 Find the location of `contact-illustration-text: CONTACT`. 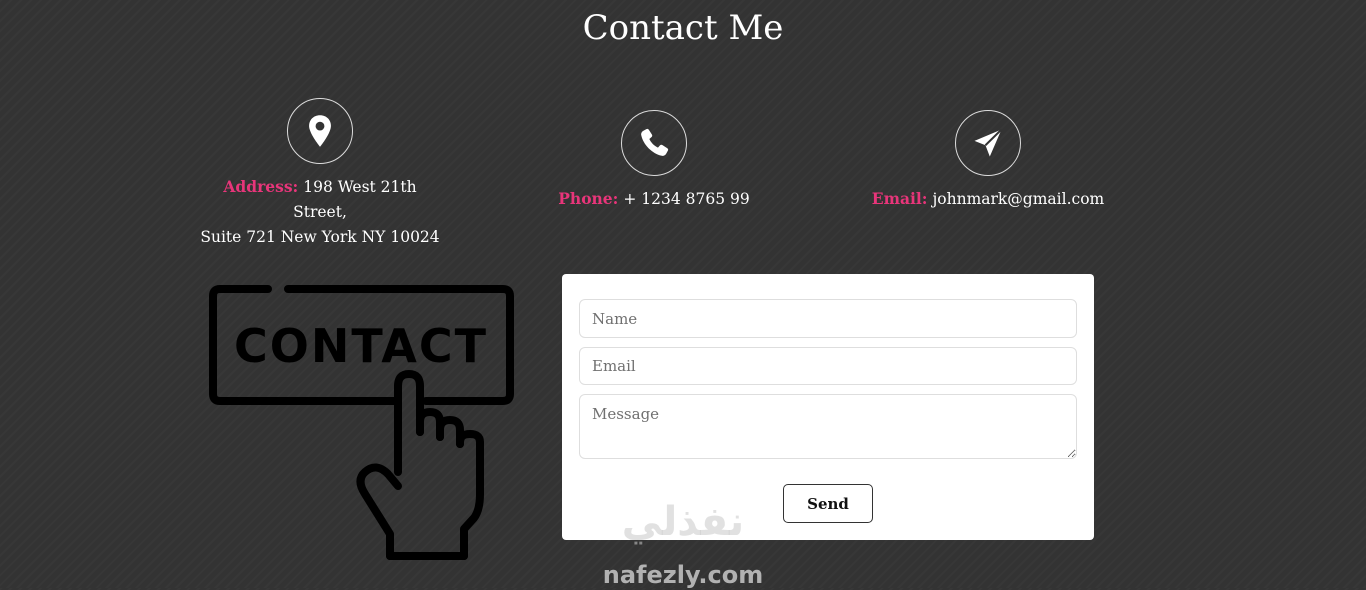

contact-illustration-text: CONTACT is located at coordinates (361, 346).